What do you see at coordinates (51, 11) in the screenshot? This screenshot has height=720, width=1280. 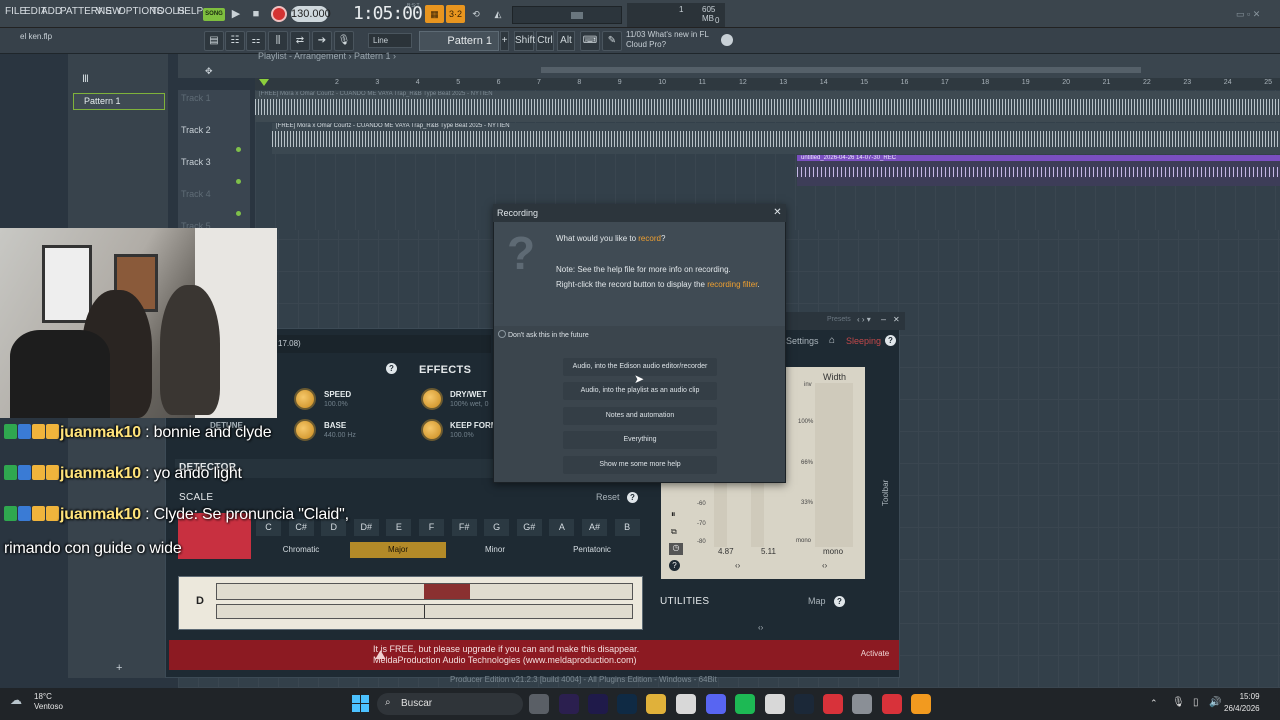 I see `menu-add: ADD` at bounding box center [51, 11].